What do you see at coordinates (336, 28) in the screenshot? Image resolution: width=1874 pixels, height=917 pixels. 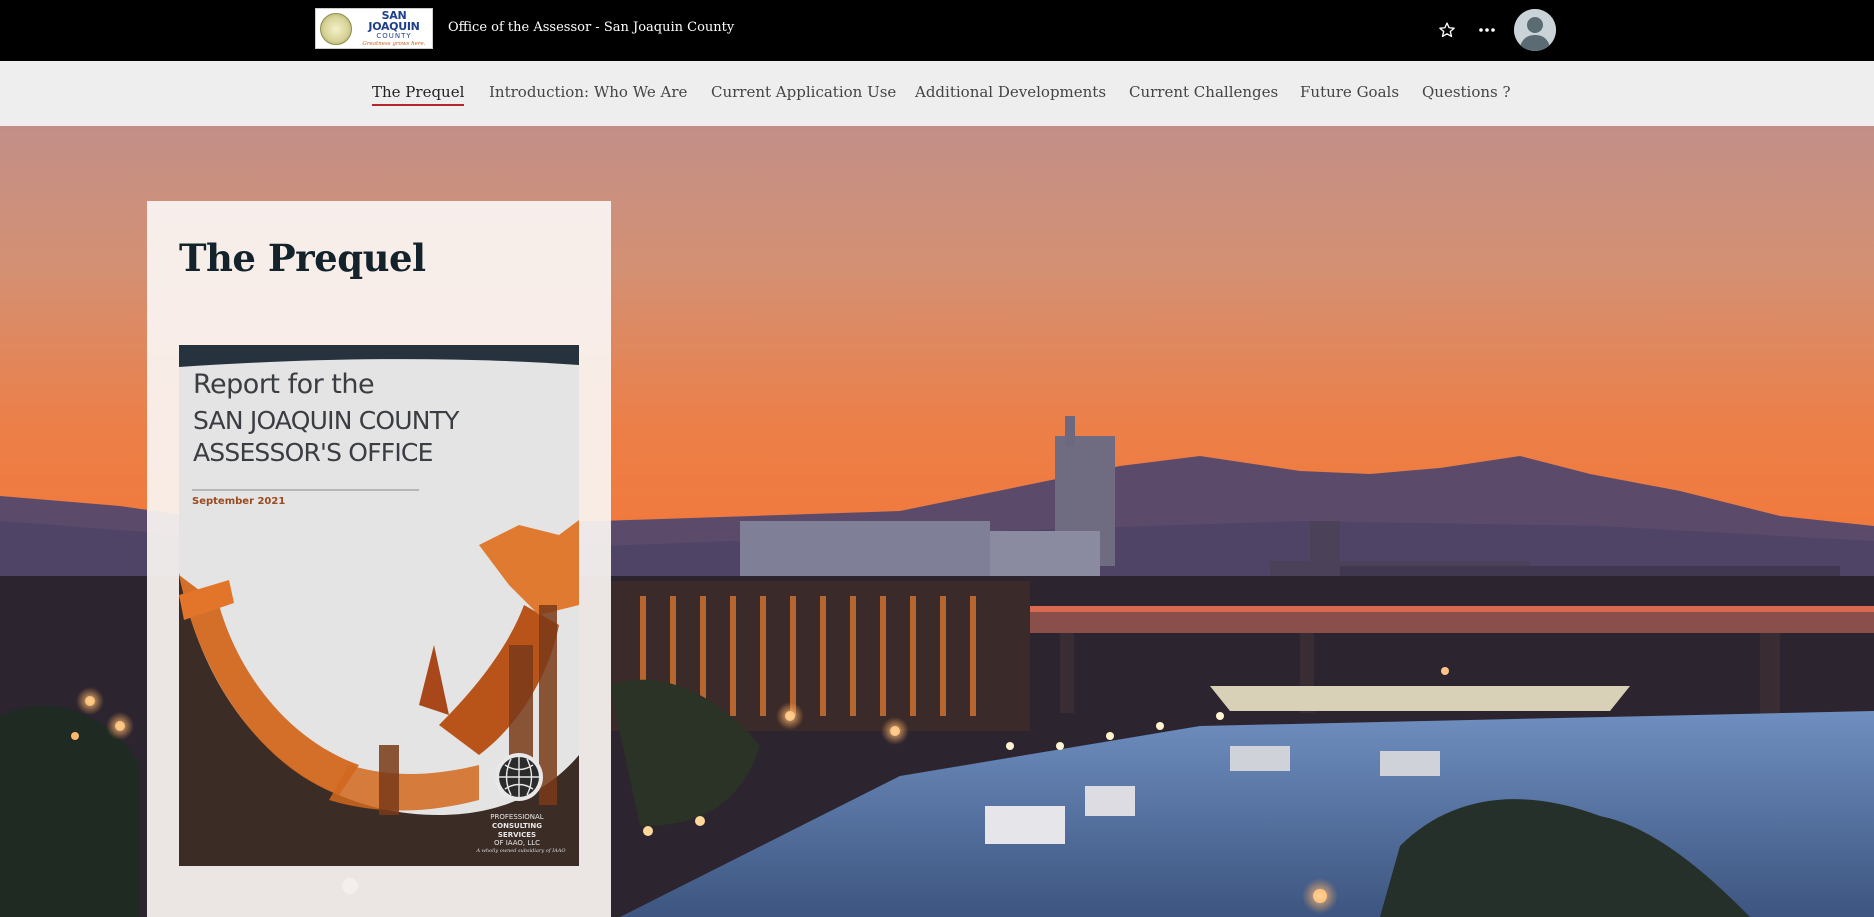 I see `county-seal-icon` at bounding box center [336, 28].